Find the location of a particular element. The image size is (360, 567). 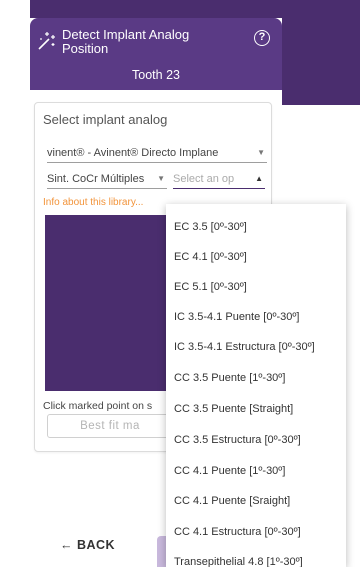

dropdown-option: CC 4.1 Puente [1º-30º] is located at coordinates (256, 471).